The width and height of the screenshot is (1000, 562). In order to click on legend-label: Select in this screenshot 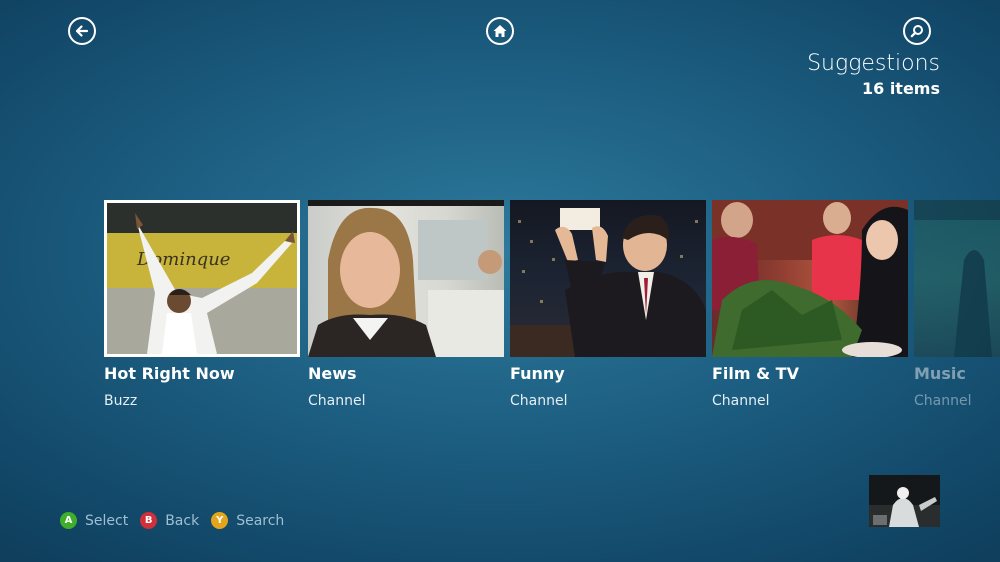, I will do `click(107, 520)`.